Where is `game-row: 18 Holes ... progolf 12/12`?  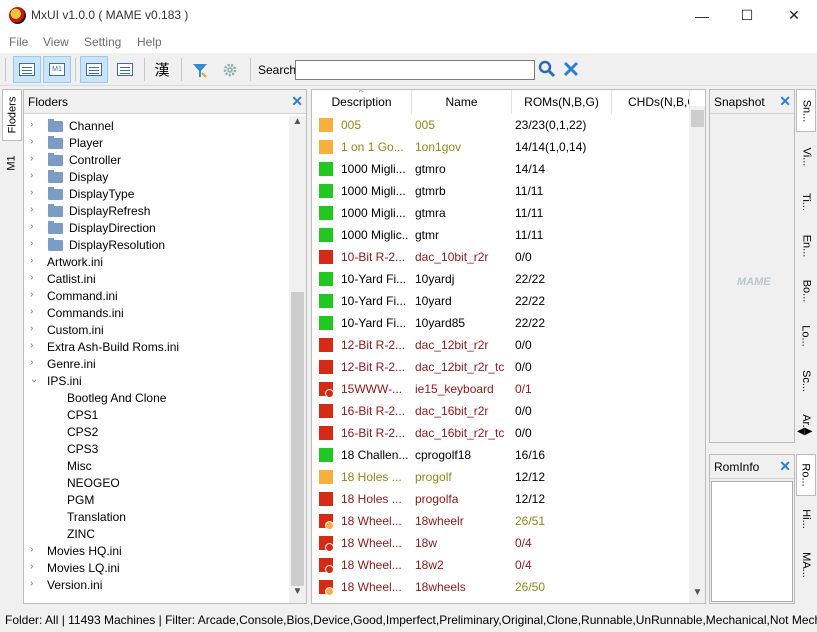
game-row: 18 Holes ... progolf 12/12 is located at coordinates (502, 477).